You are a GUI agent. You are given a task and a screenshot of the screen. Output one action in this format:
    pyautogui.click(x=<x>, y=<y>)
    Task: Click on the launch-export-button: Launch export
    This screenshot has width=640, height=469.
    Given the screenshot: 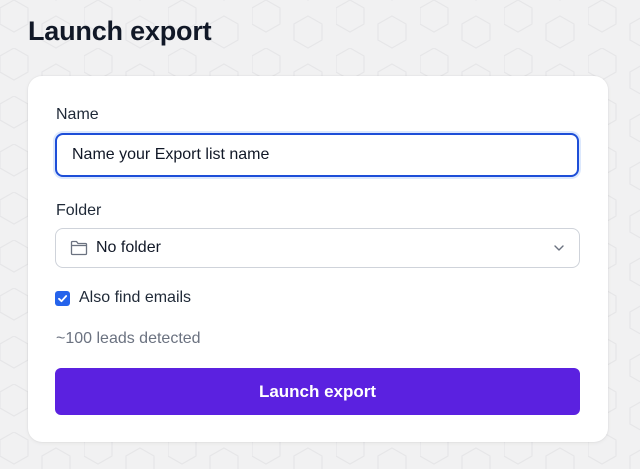 What is the action you would take?
    pyautogui.click(x=317, y=391)
    